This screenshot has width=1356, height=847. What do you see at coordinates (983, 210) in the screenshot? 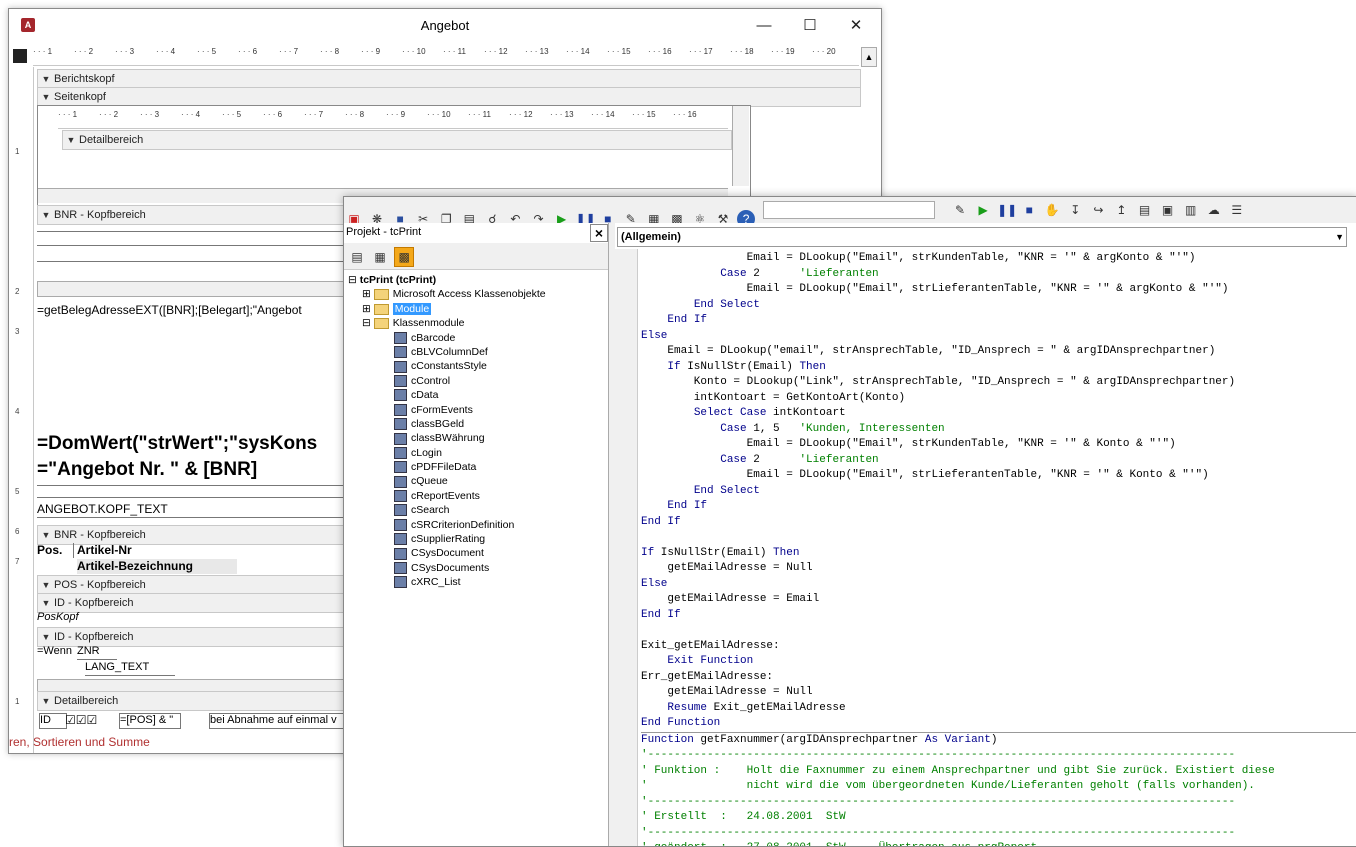
I see `run-icon: ▶` at bounding box center [983, 210].